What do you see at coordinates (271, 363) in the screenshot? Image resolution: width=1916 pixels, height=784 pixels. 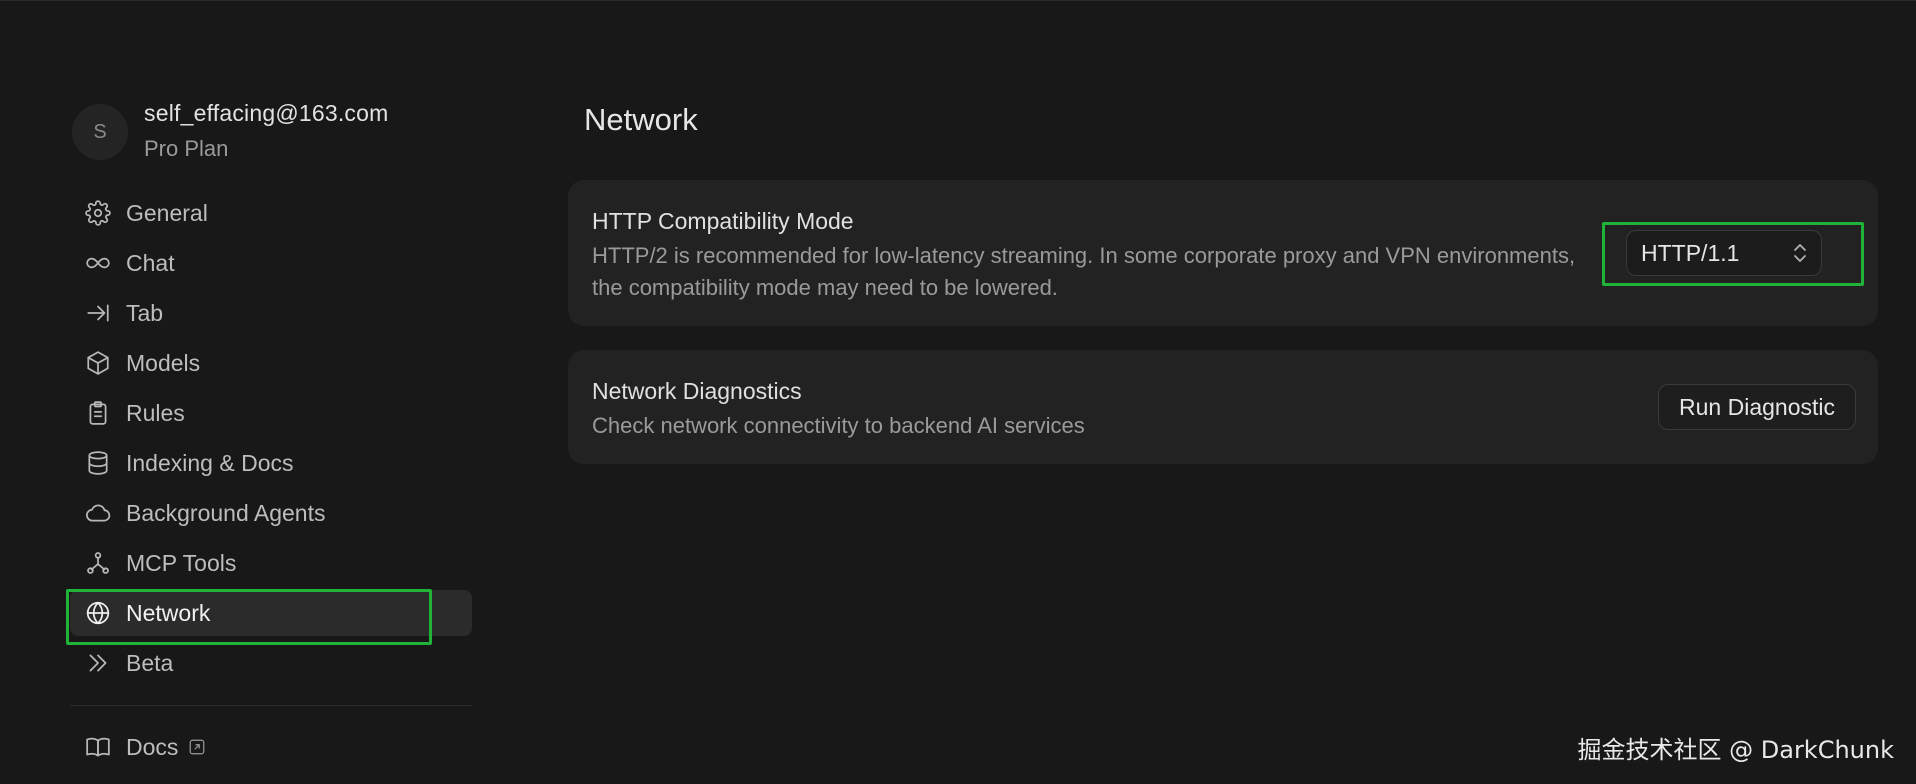 I see `sidebar-item-models: Models` at bounding box center [271, 363].